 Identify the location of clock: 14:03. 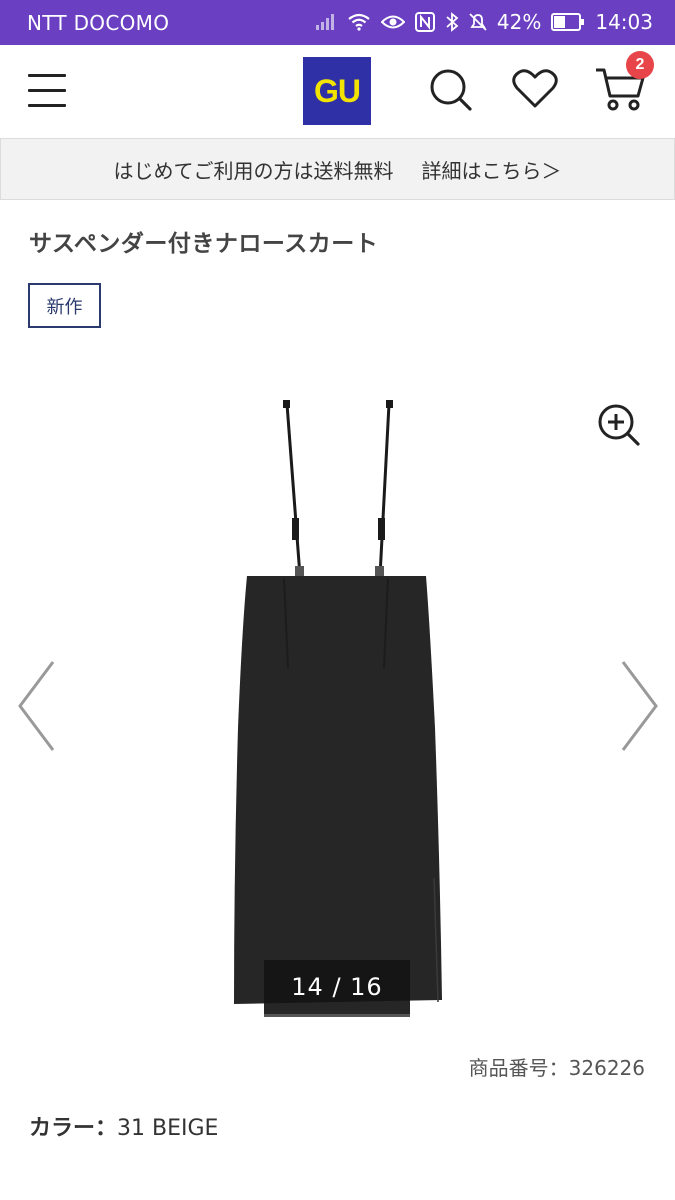
(624, 22).